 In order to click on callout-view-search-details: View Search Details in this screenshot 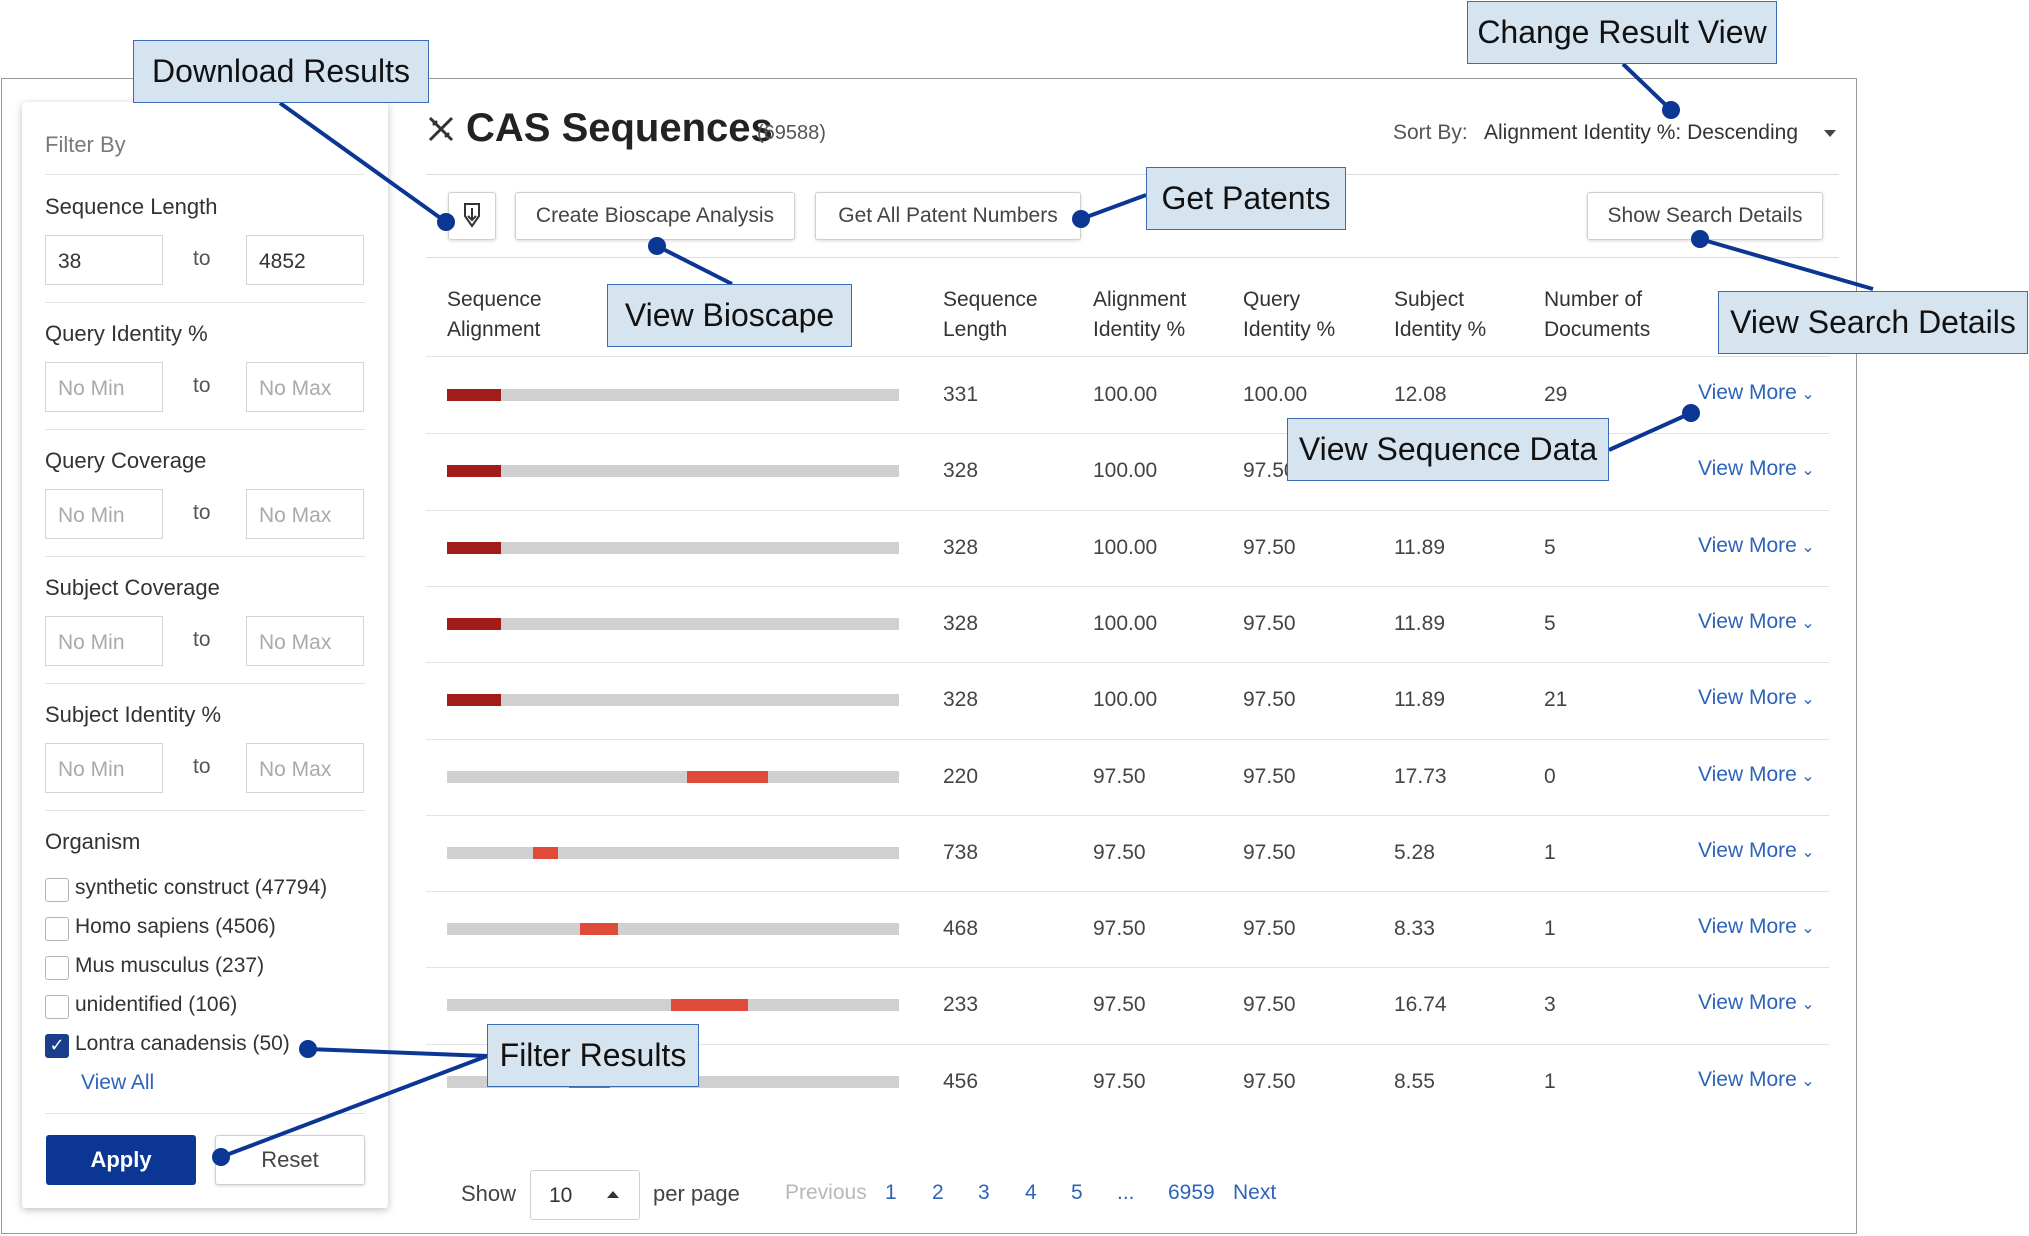, I will do `click(1873, 322)`.